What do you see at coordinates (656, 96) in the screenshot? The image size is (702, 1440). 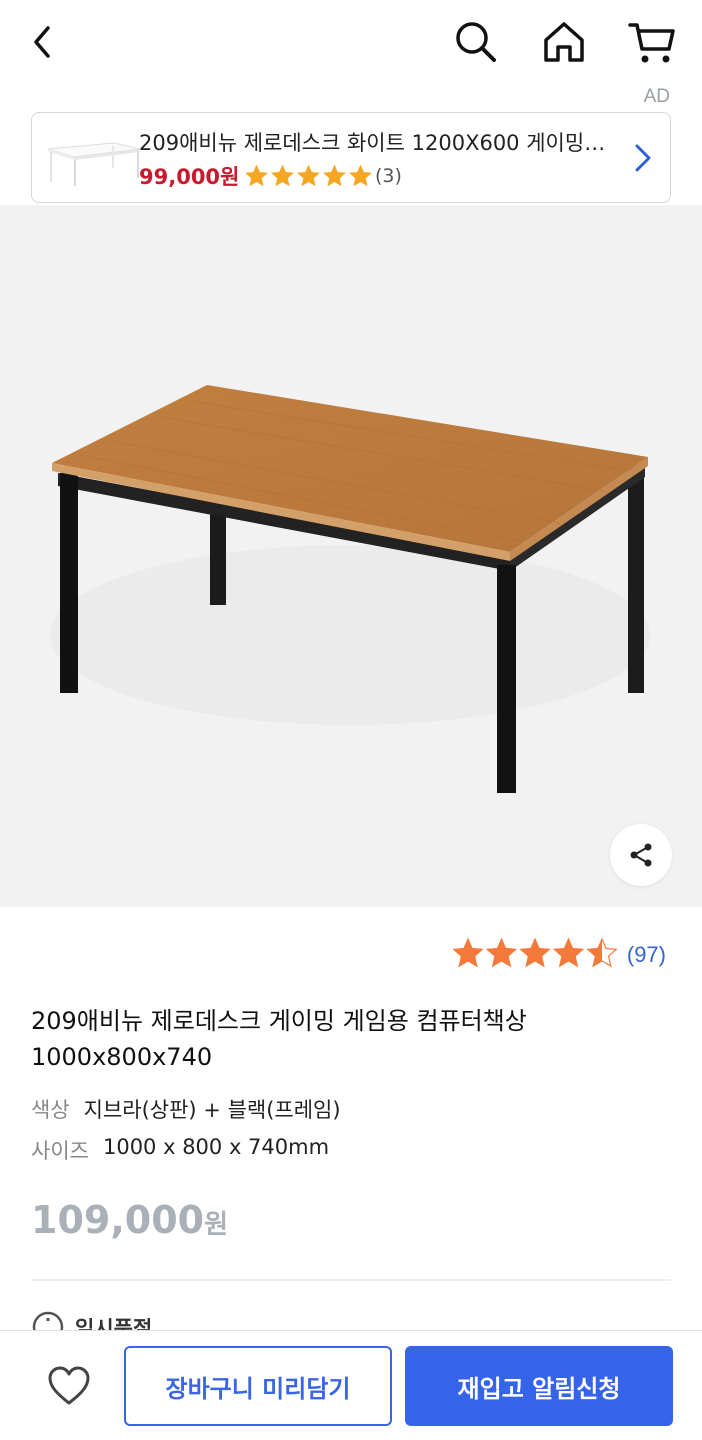 I see `ad-label: AD` at bounding box center [656, 96].